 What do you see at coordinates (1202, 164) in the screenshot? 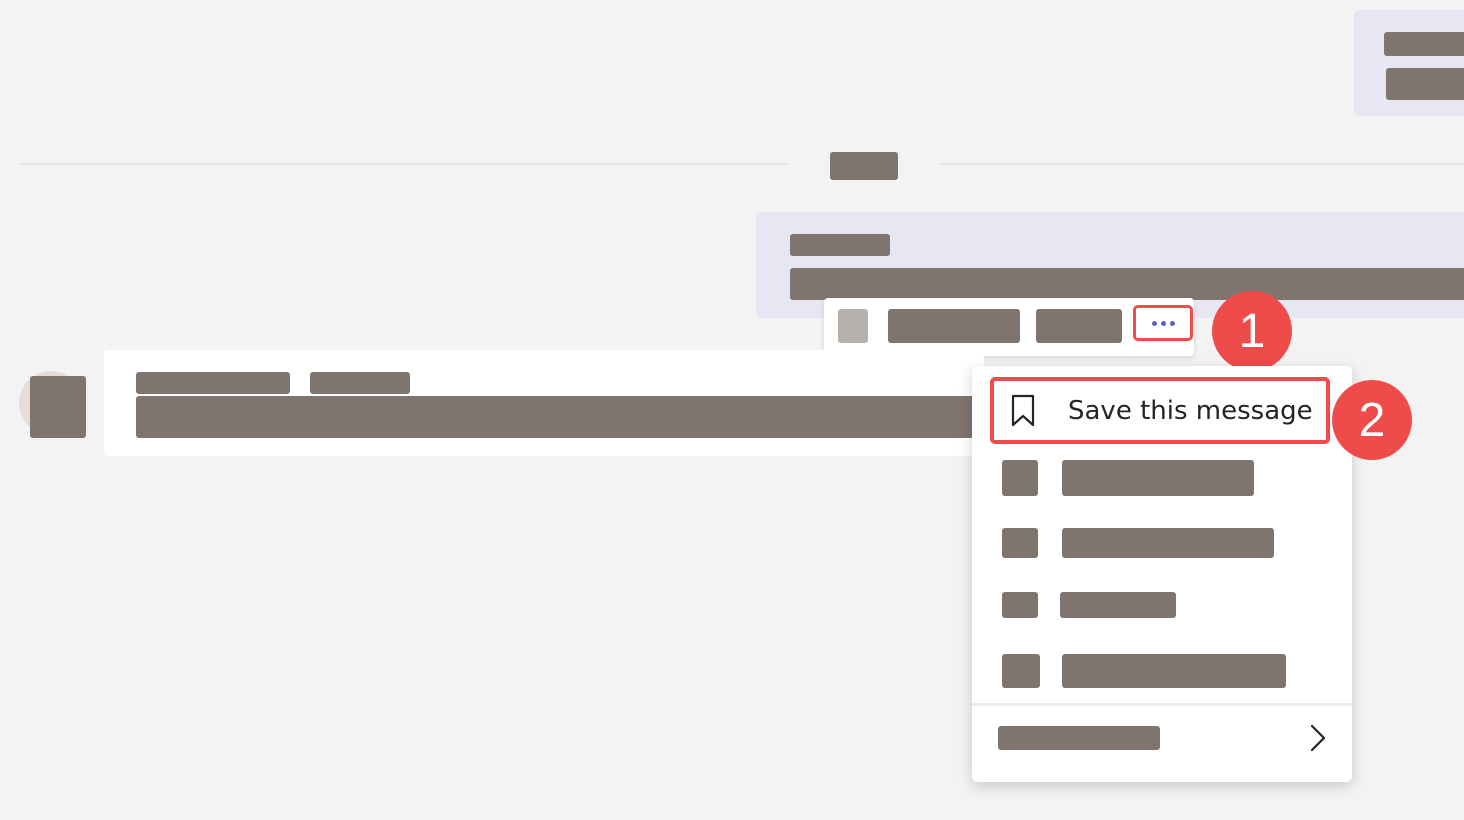
I see `date-divider-right` at bounding box center [1202, 164].